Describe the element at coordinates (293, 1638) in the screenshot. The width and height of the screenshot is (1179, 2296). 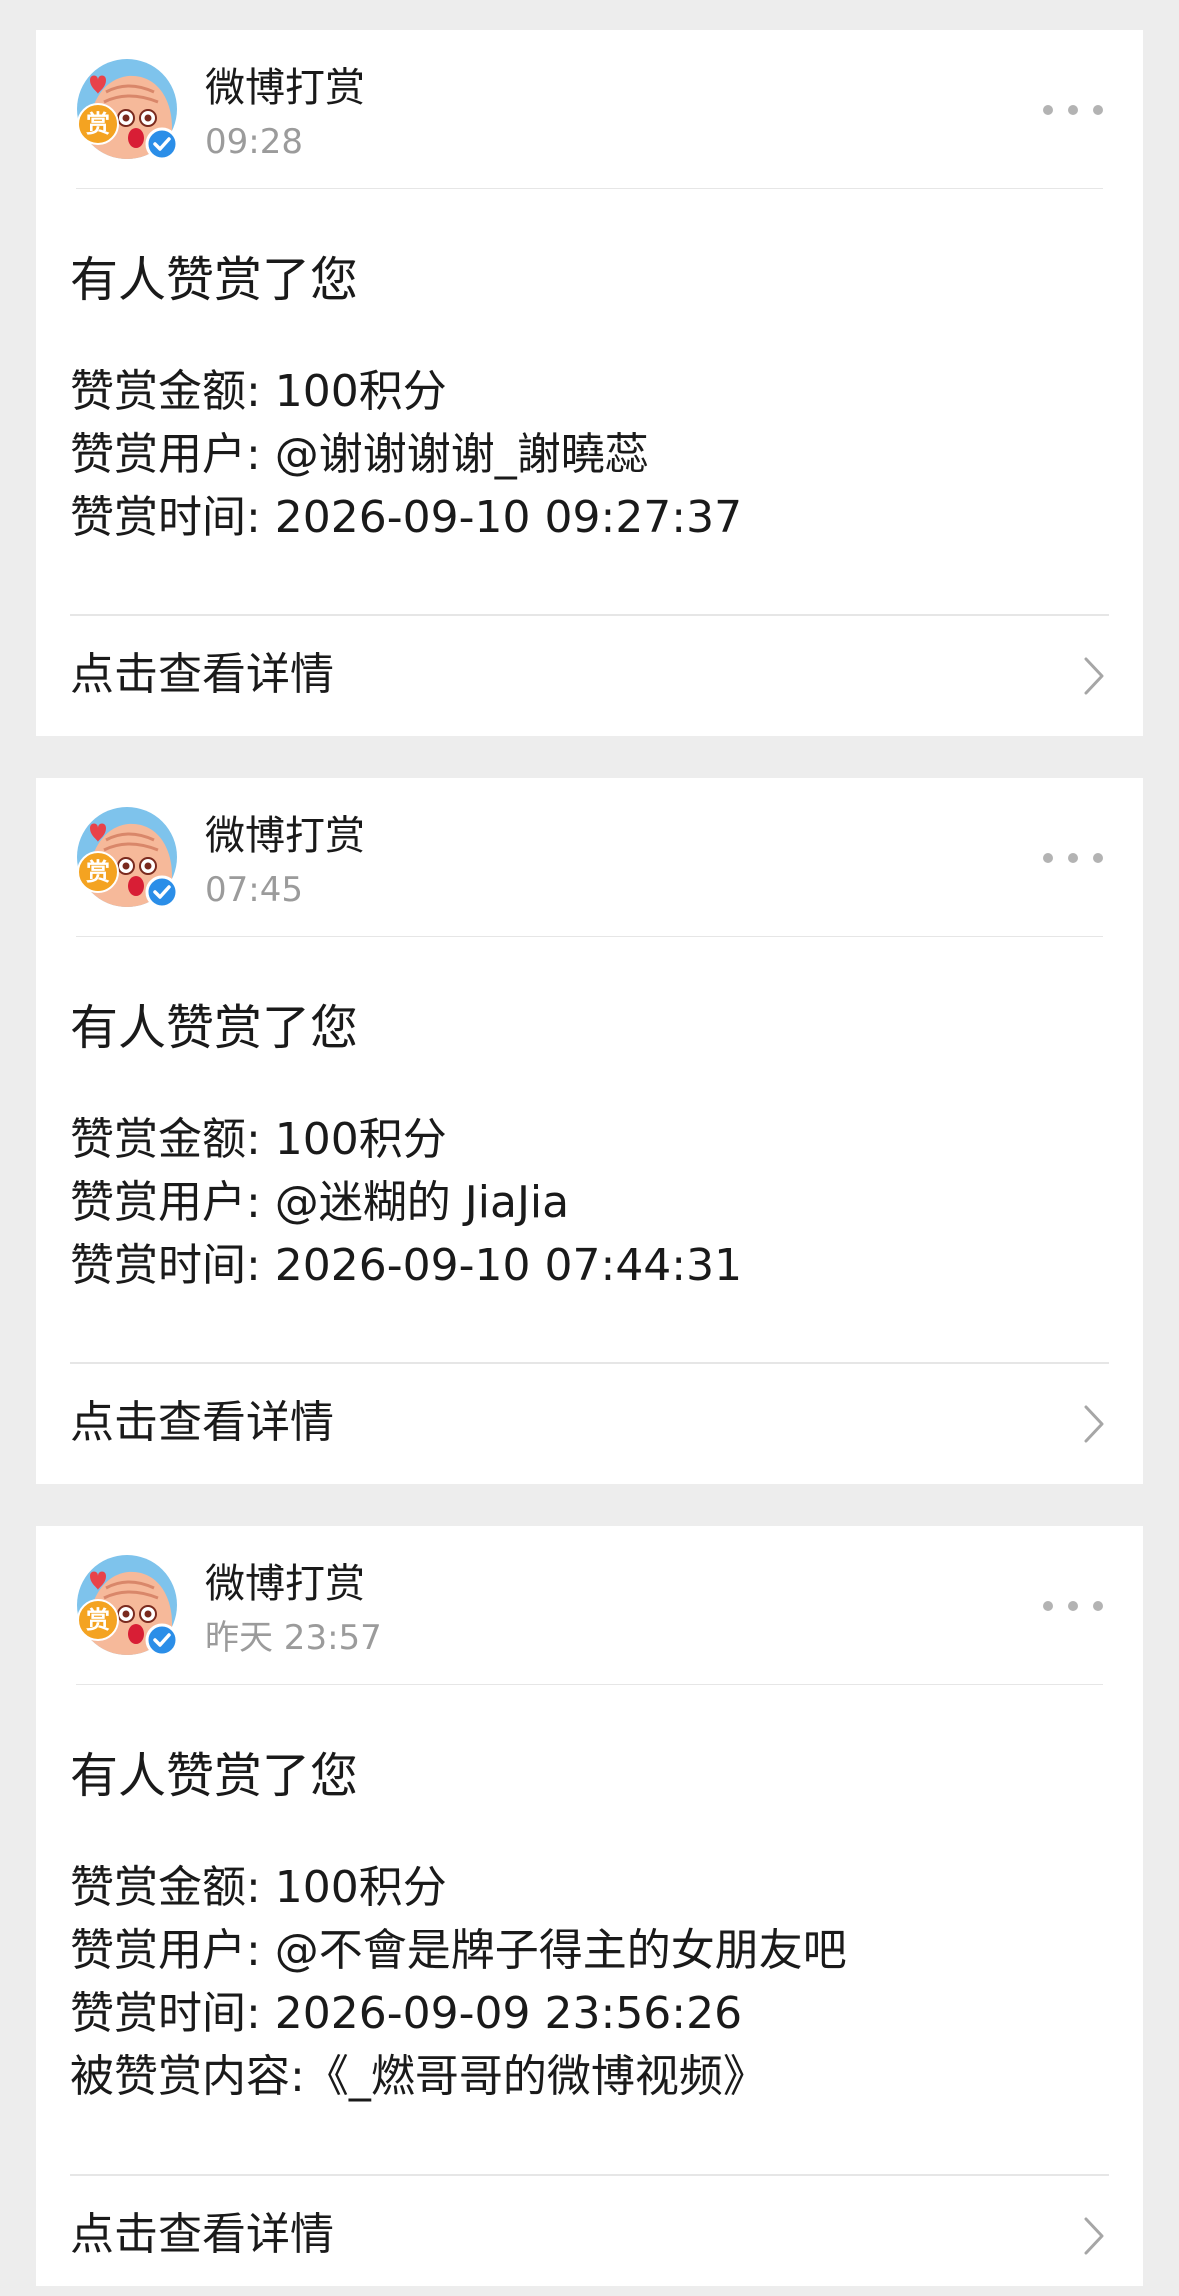
I see `message-time: 昨天 23:57` at that location.